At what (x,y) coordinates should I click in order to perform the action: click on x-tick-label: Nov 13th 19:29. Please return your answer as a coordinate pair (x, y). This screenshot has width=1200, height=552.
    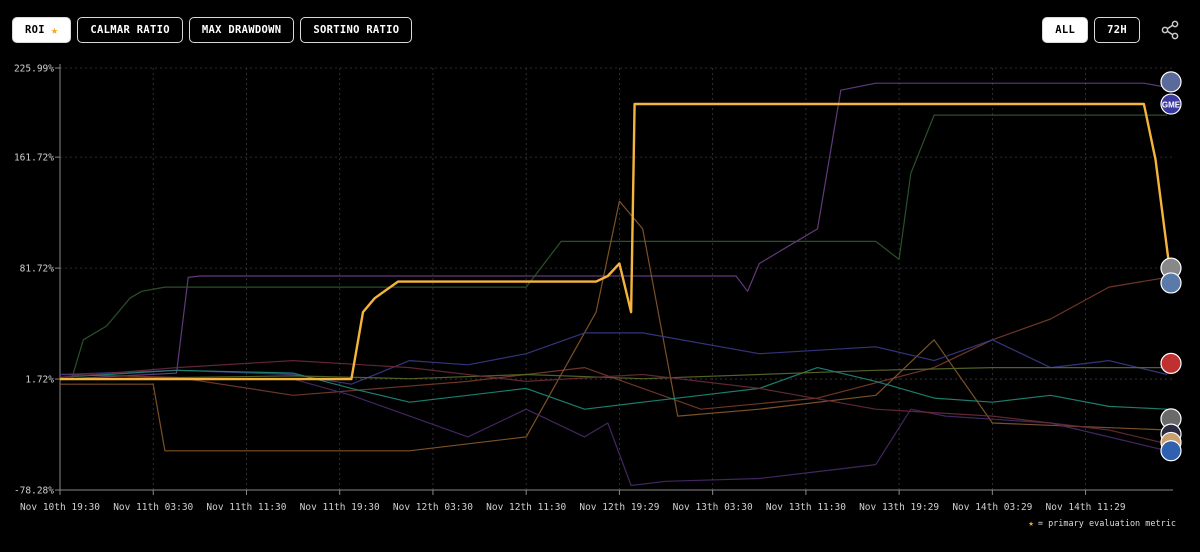
    Looking at the image, I should click on (899, 507).